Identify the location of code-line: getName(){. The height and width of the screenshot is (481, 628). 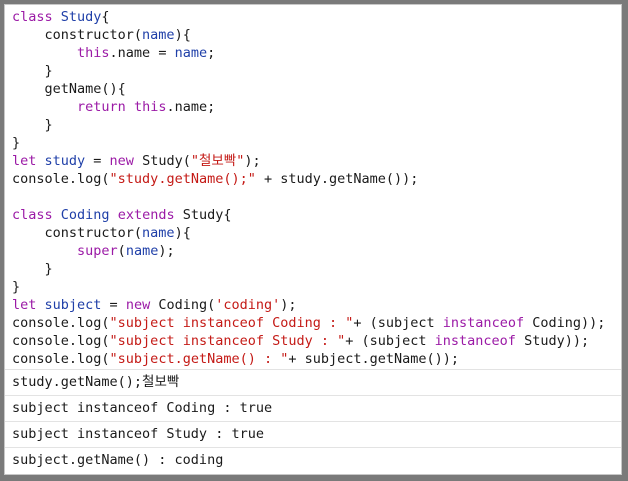
(316, 89).